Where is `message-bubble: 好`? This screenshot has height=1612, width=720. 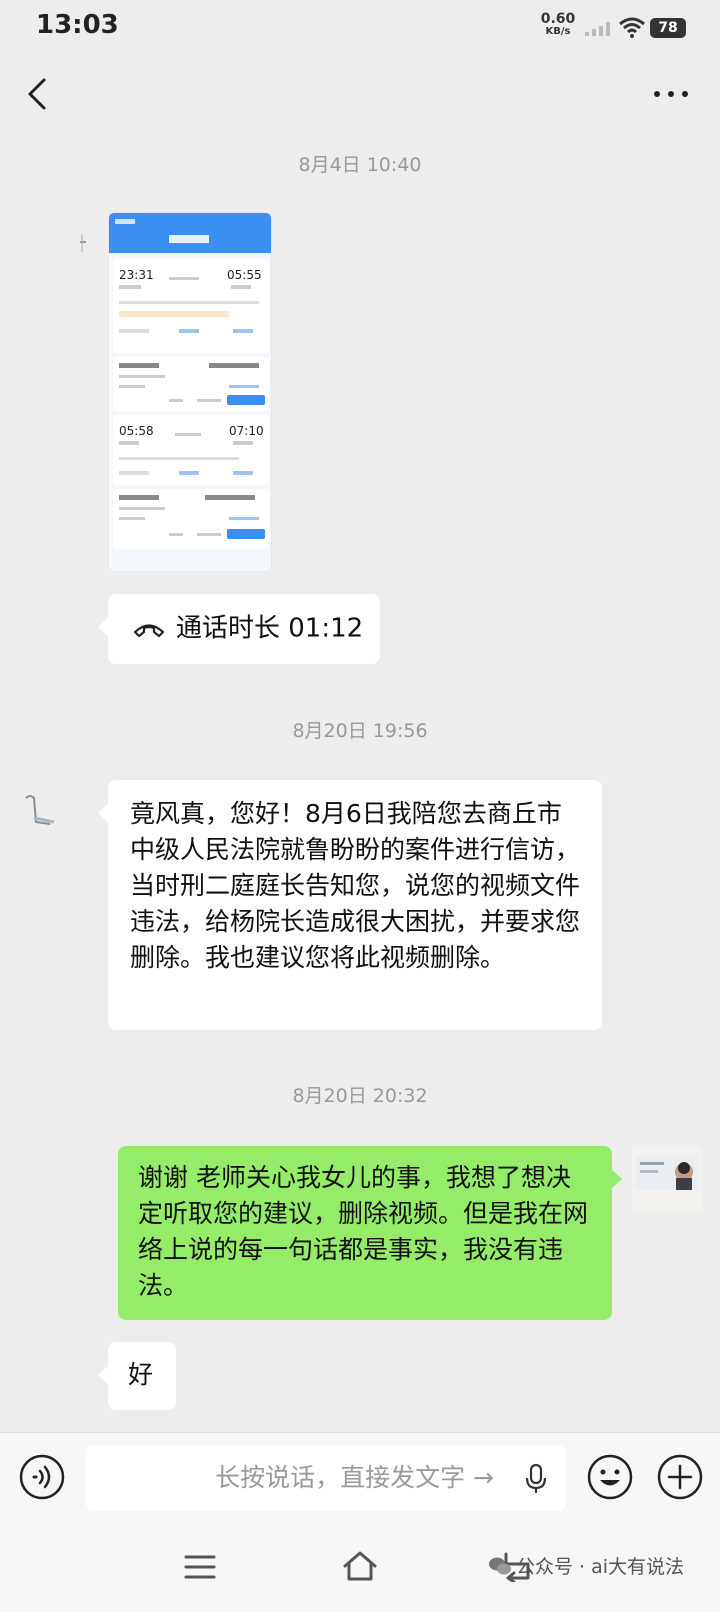 message-bubble: 好 is located at coordinates (137, 1376).